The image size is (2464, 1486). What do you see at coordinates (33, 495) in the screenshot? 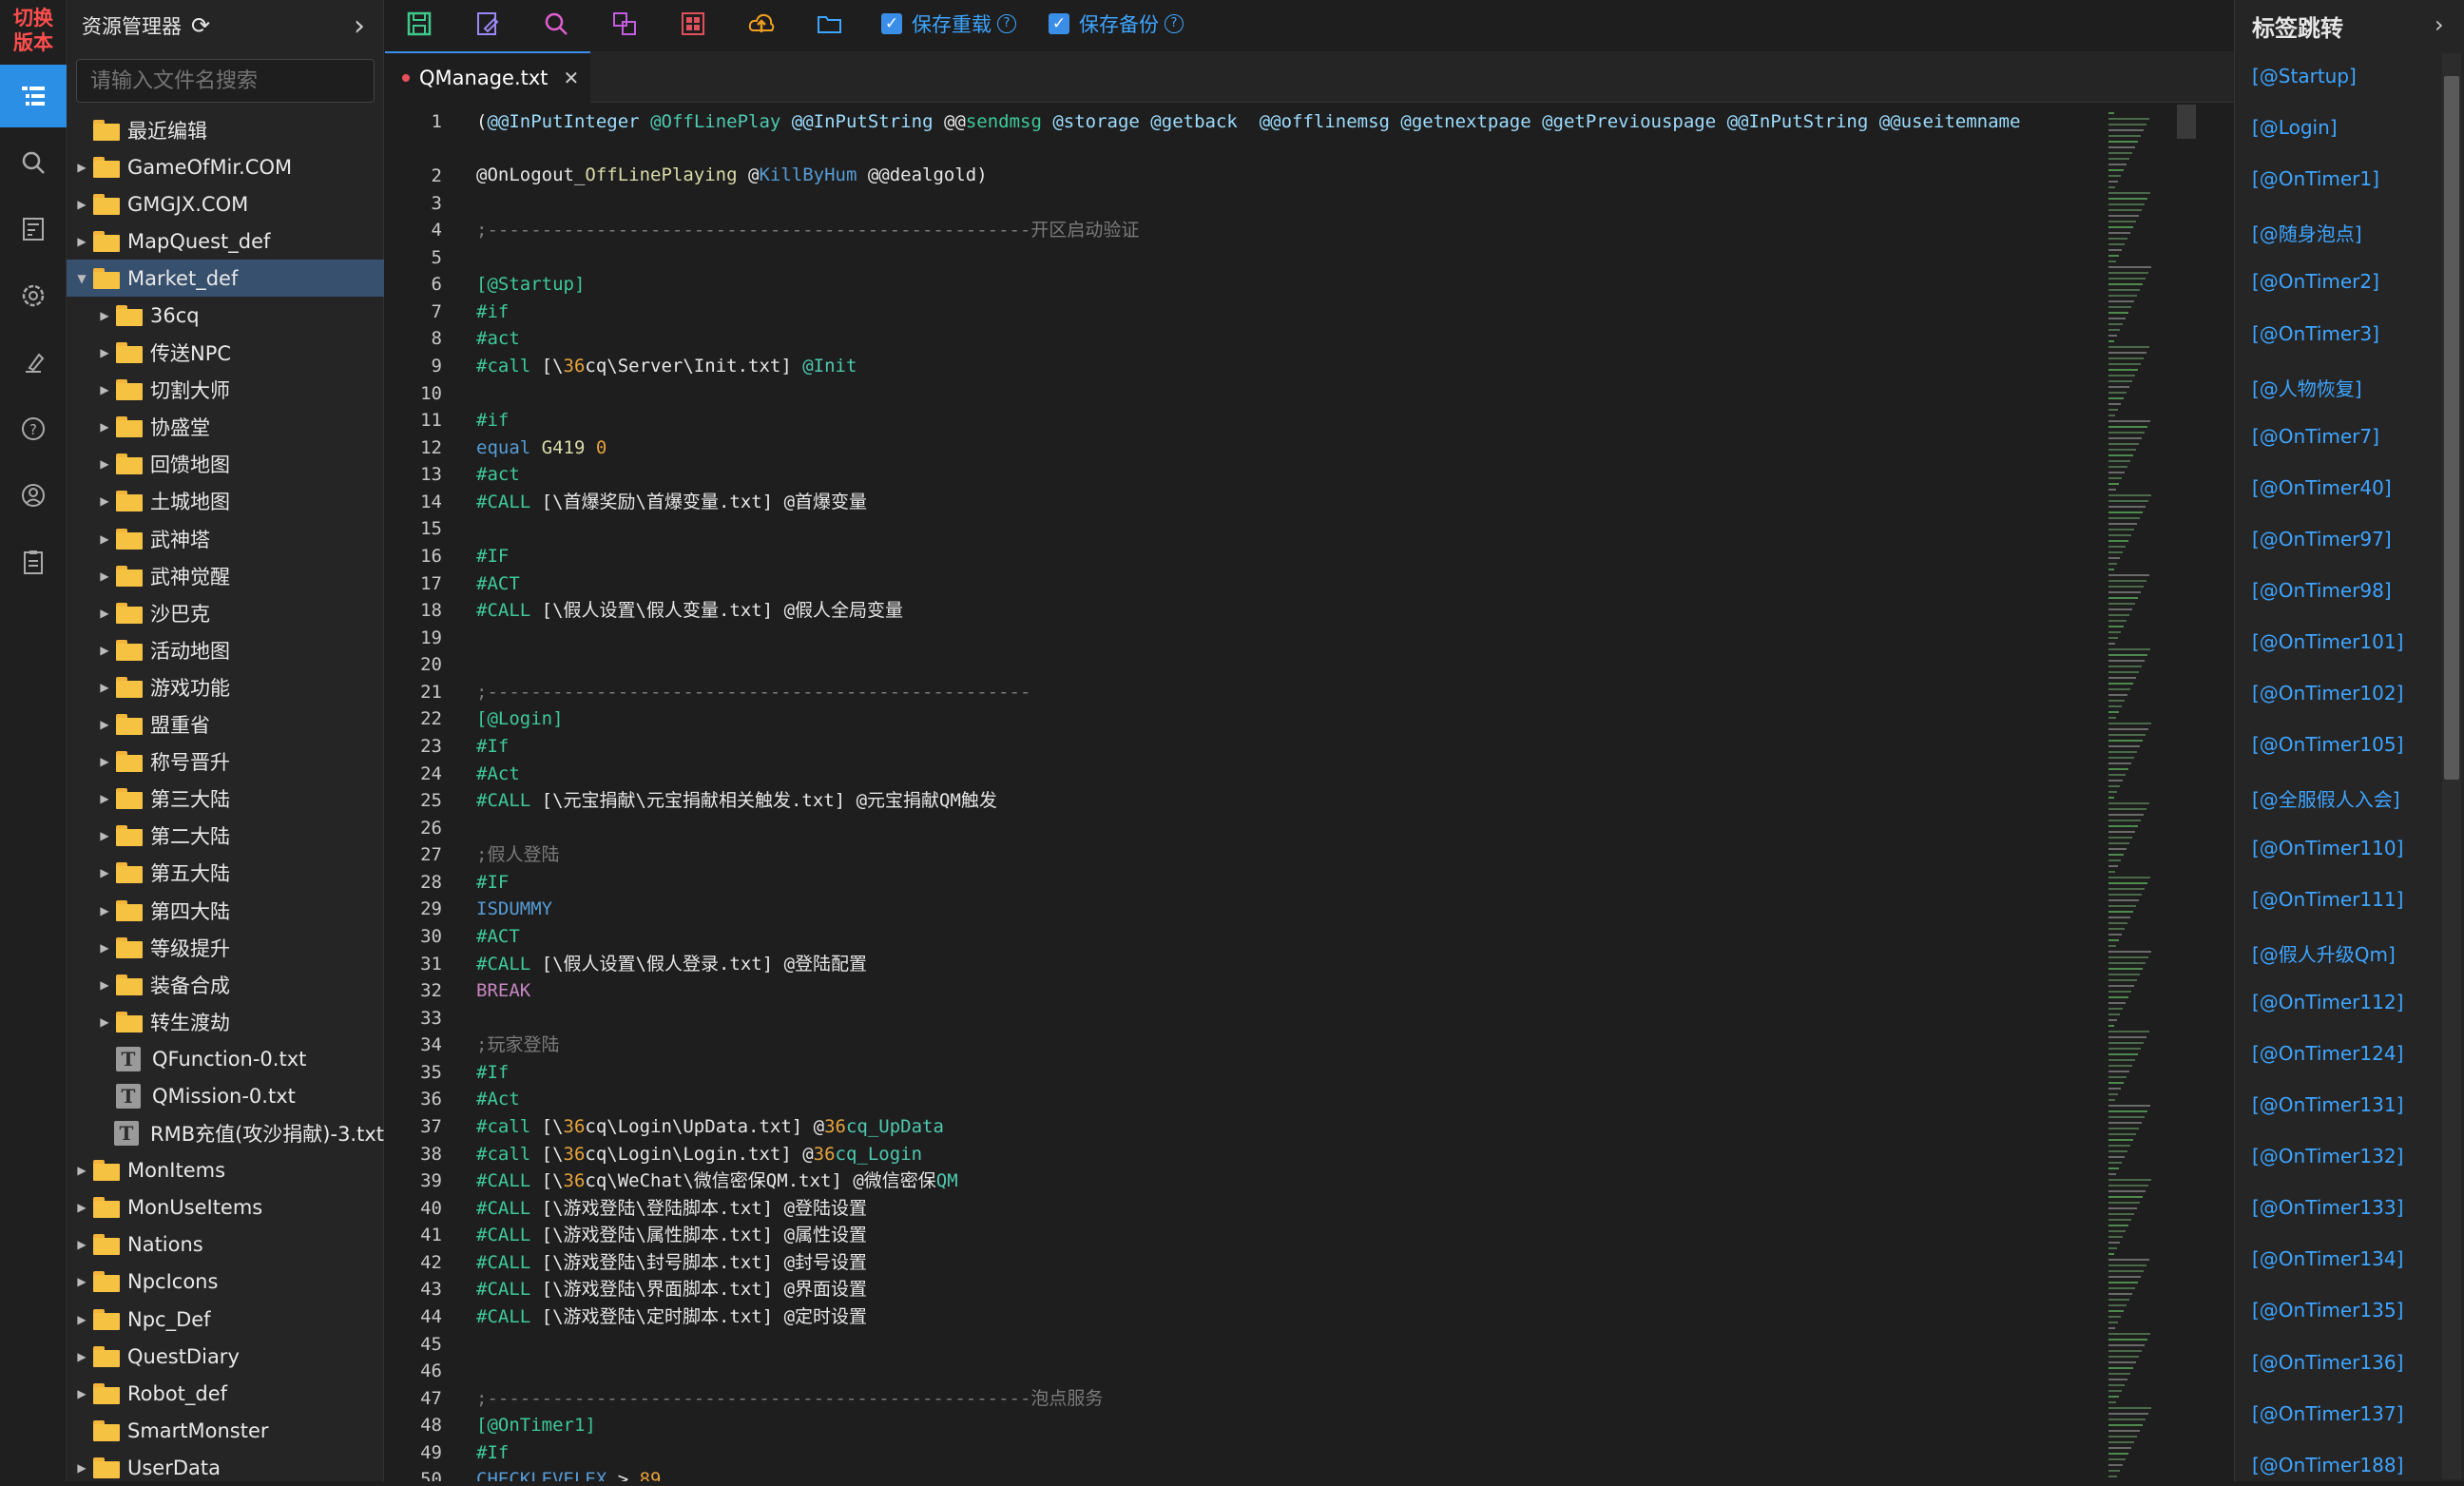
I see `account-icon` at bounding box center [33, 495].